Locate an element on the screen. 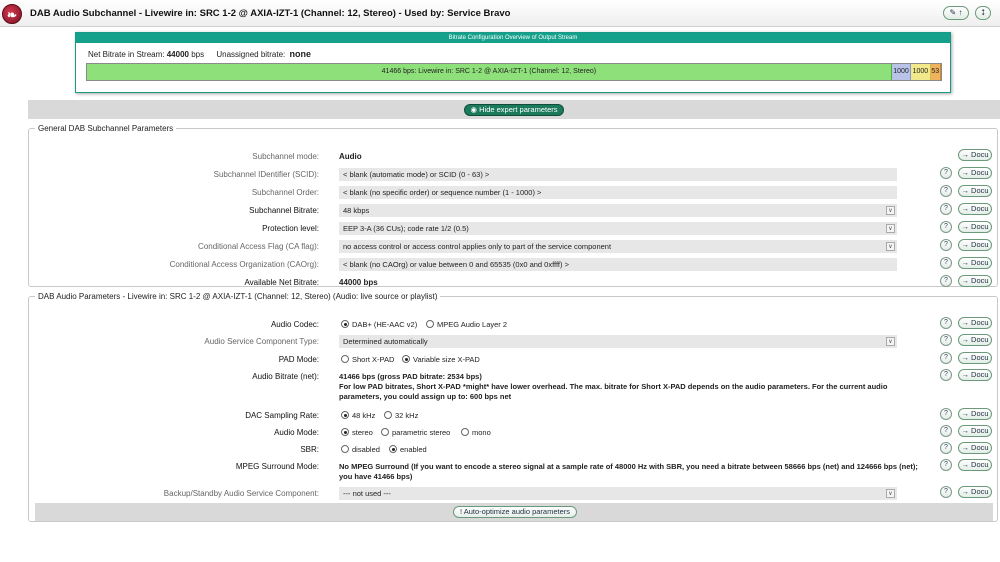 The height and width of the screenshot is (562, 1000). net-bitrate-label: Net Bitrate in Stream: is located at coordinates (126, 54).